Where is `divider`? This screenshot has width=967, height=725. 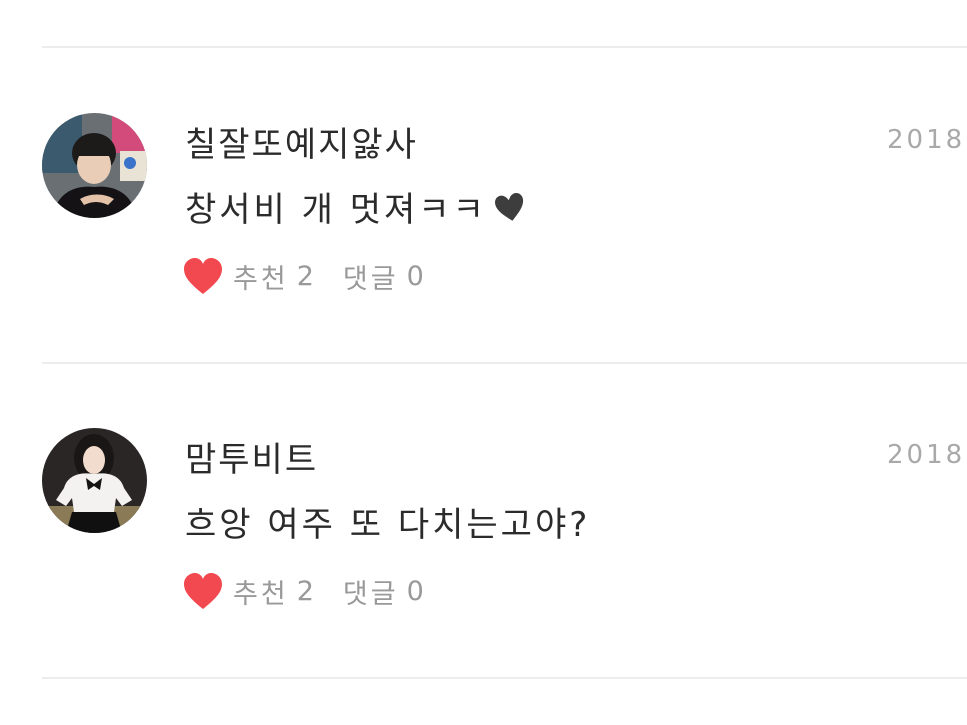
divider is located at coordinates (504, 678).